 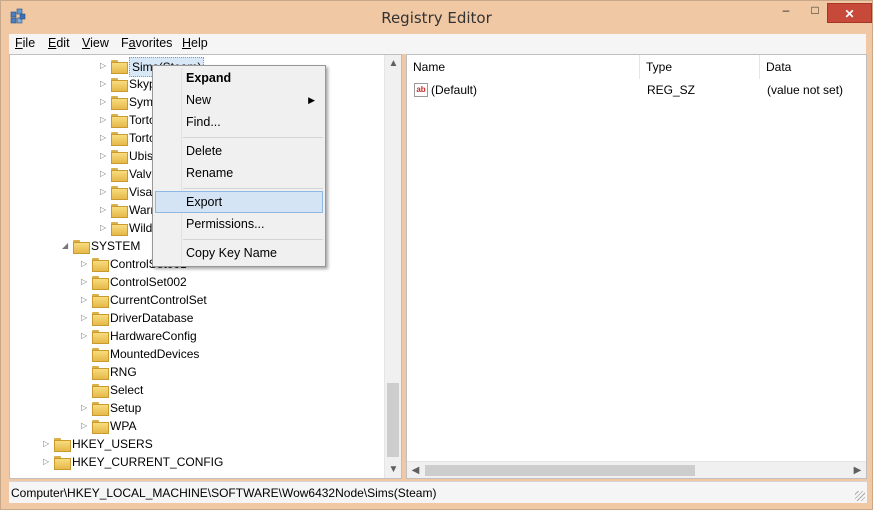 I want to click on scroll-right-arrow: ▶, so click(x=857, y=470).